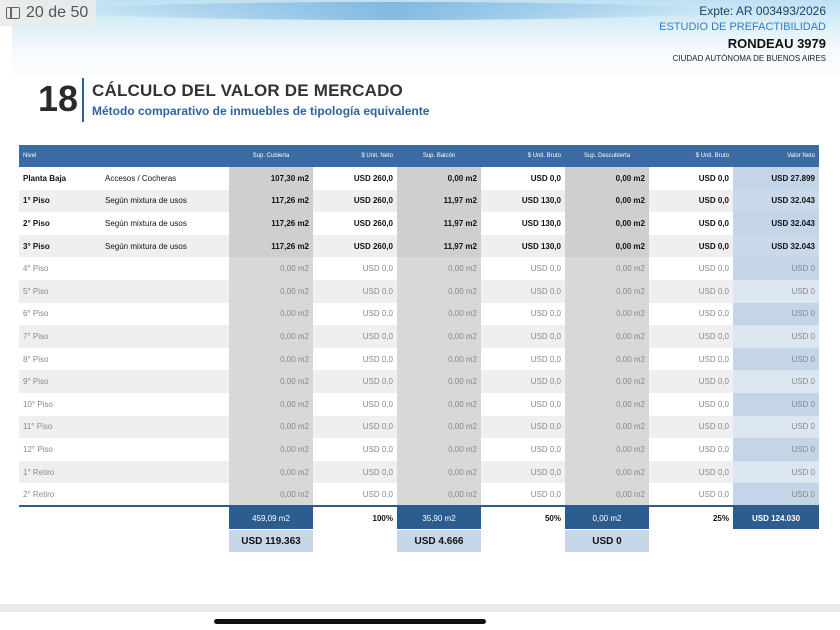 The width and height of the screenshot is (840, 630). I want to click on city-name: CIUDAD AUTÓNOMA DE BUENOS AIRES, so click(749, 58).